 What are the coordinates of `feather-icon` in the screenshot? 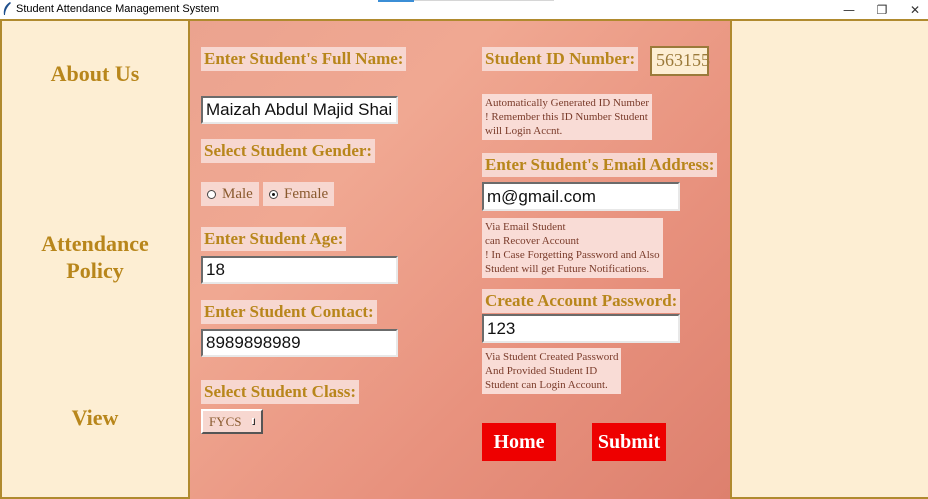 It's located at (7, 8).